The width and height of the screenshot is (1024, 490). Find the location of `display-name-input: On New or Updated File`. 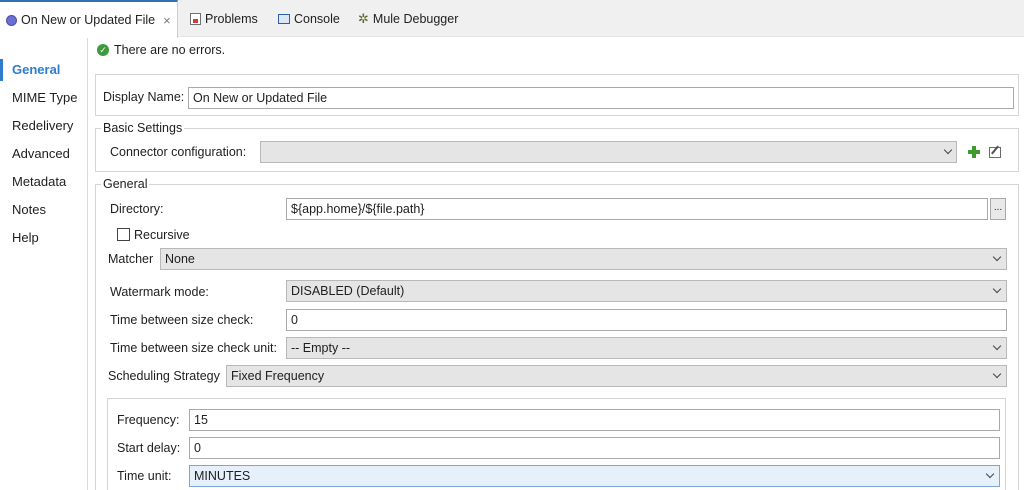

display-name-input: On New or Updated File is located at coordinates (601, 98).